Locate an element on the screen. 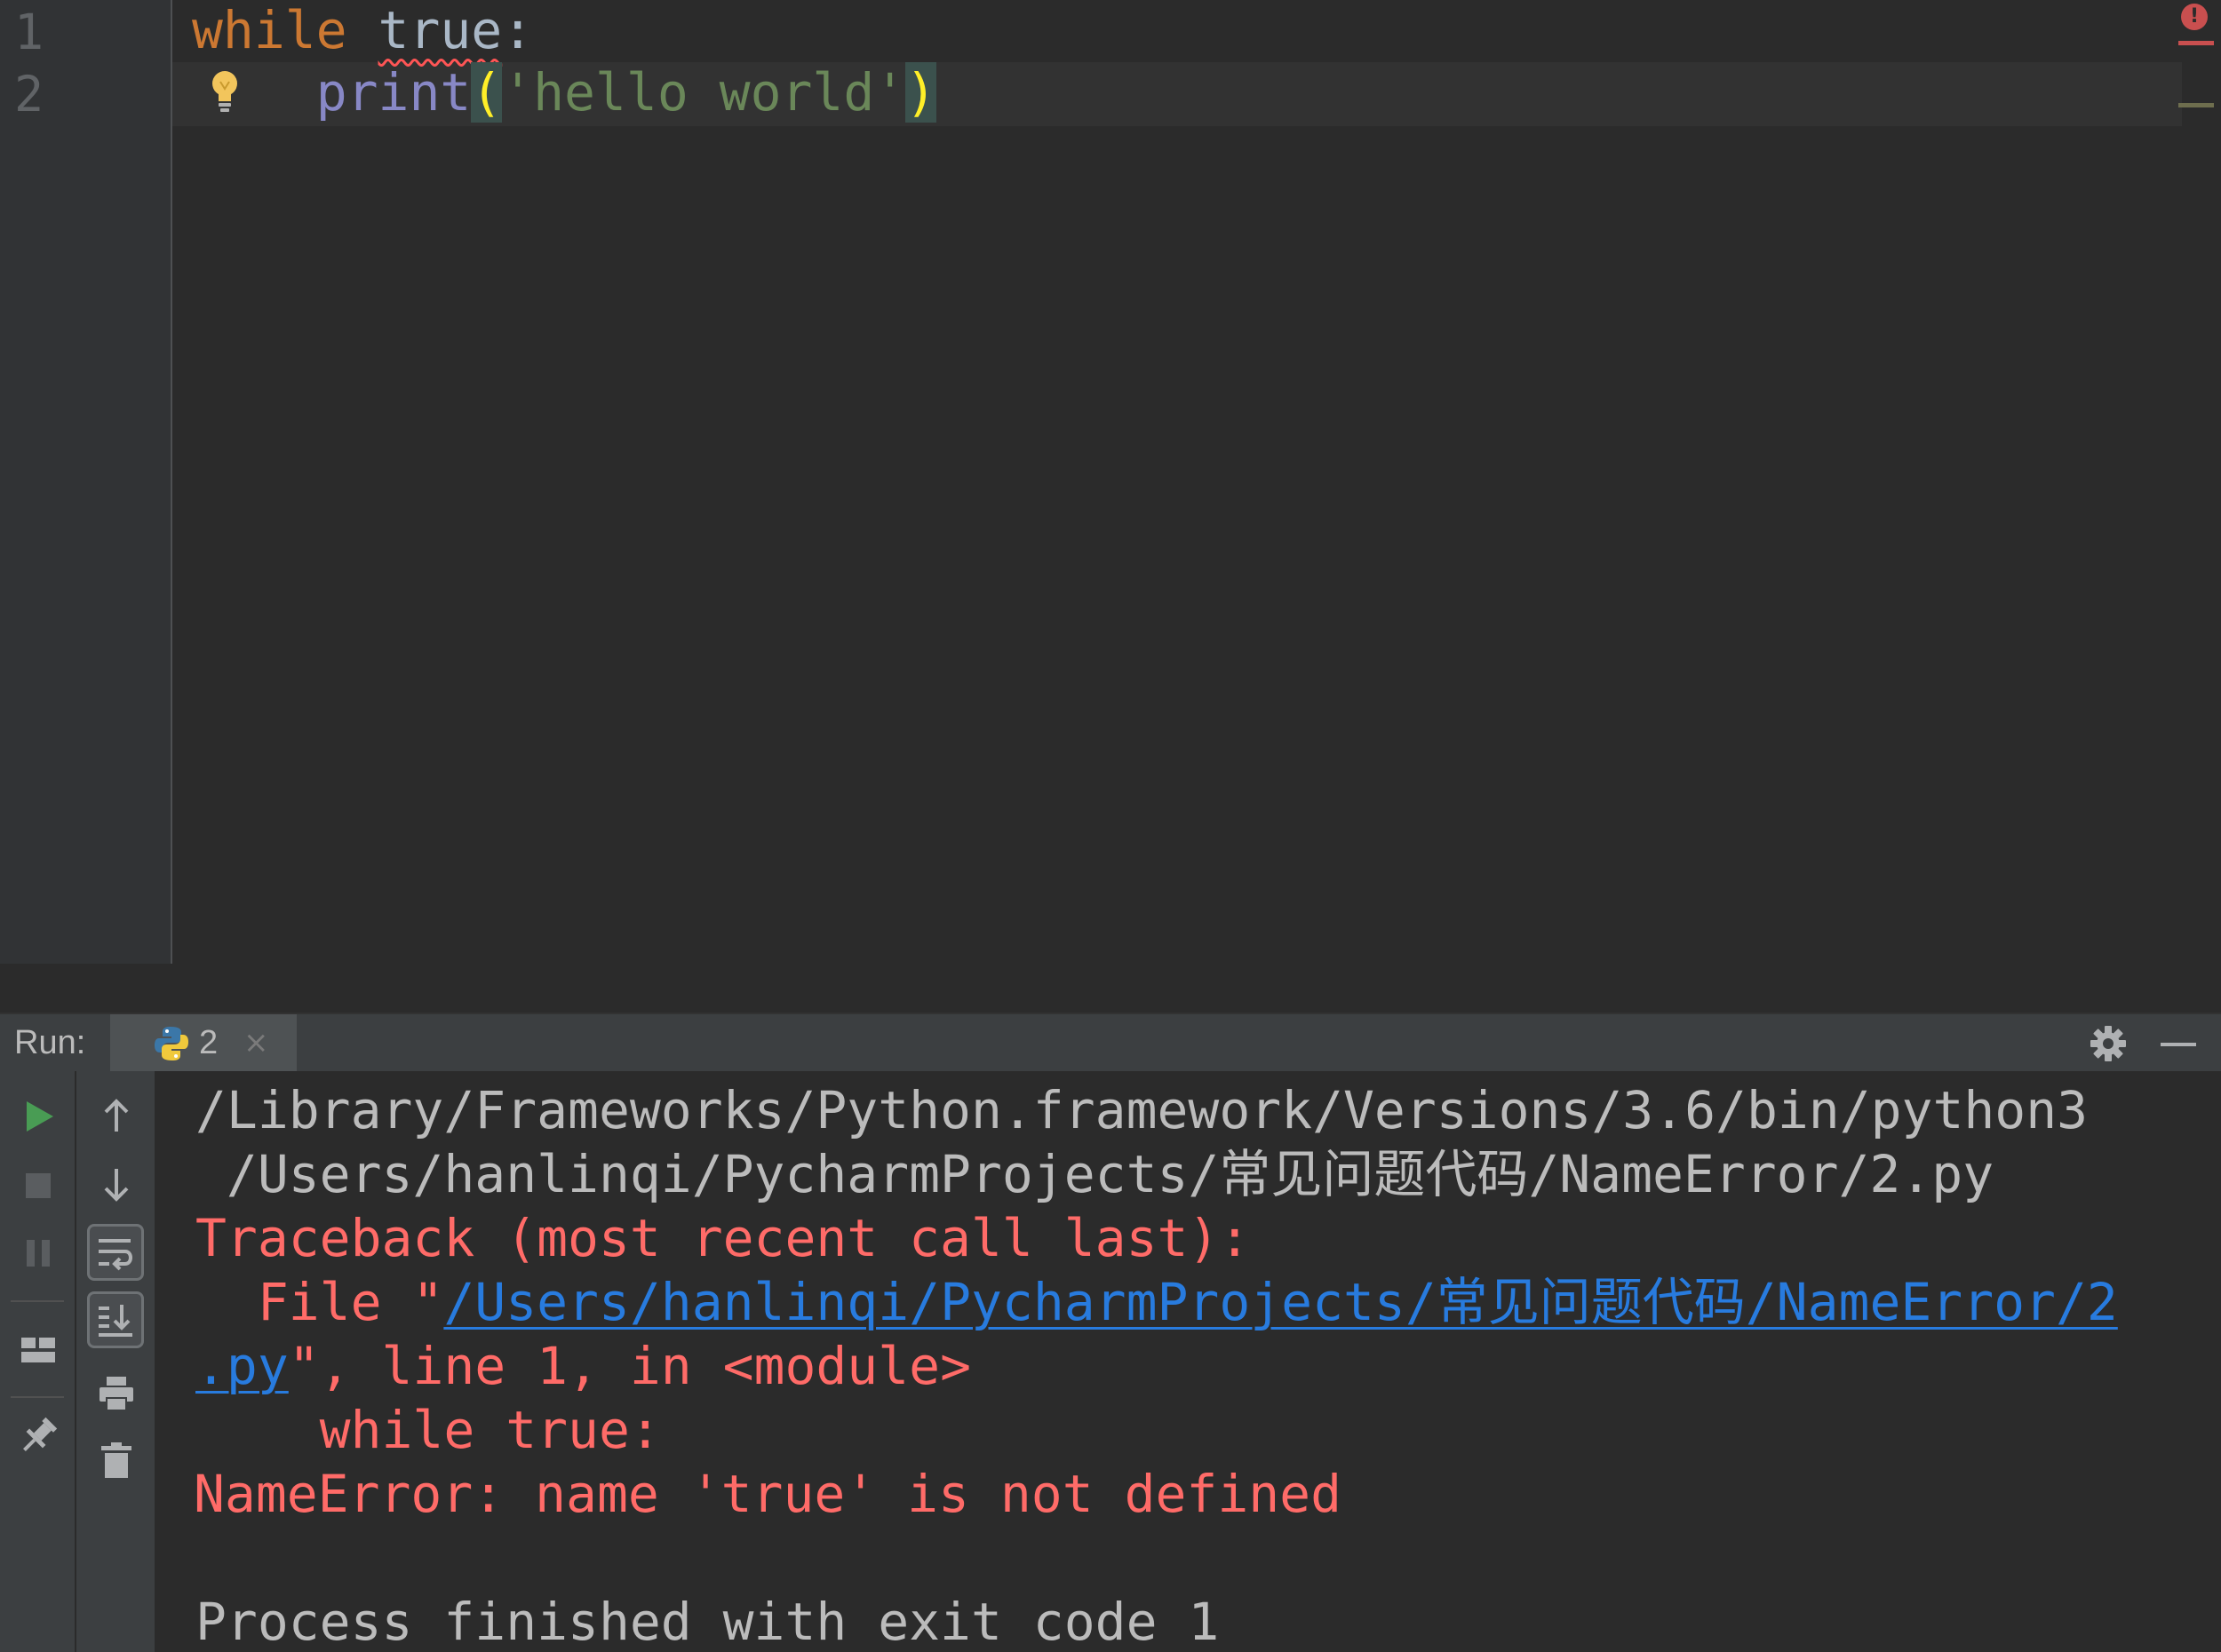 The width and height of the screenshot is (2221, 1652). traceback-header: Traceback (most recent call last): is located at coordinates (723, 1238).